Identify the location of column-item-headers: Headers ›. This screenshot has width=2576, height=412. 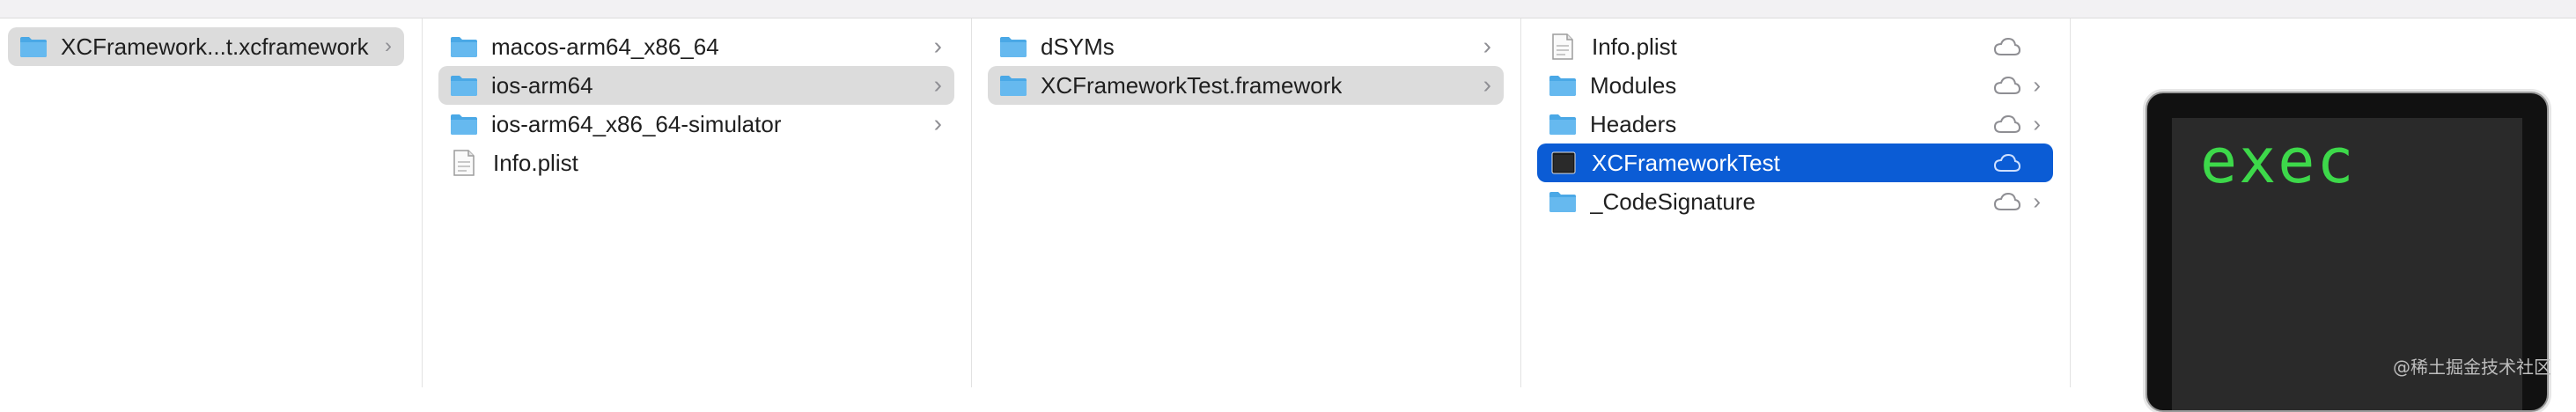
(1795, 124).